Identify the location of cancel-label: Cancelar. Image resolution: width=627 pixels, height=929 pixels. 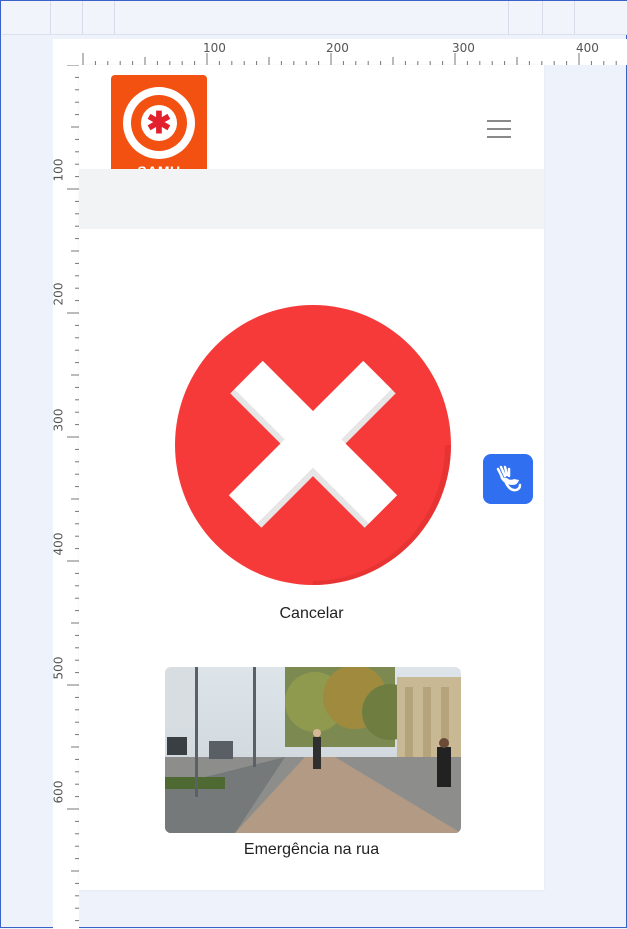
(311, 613).